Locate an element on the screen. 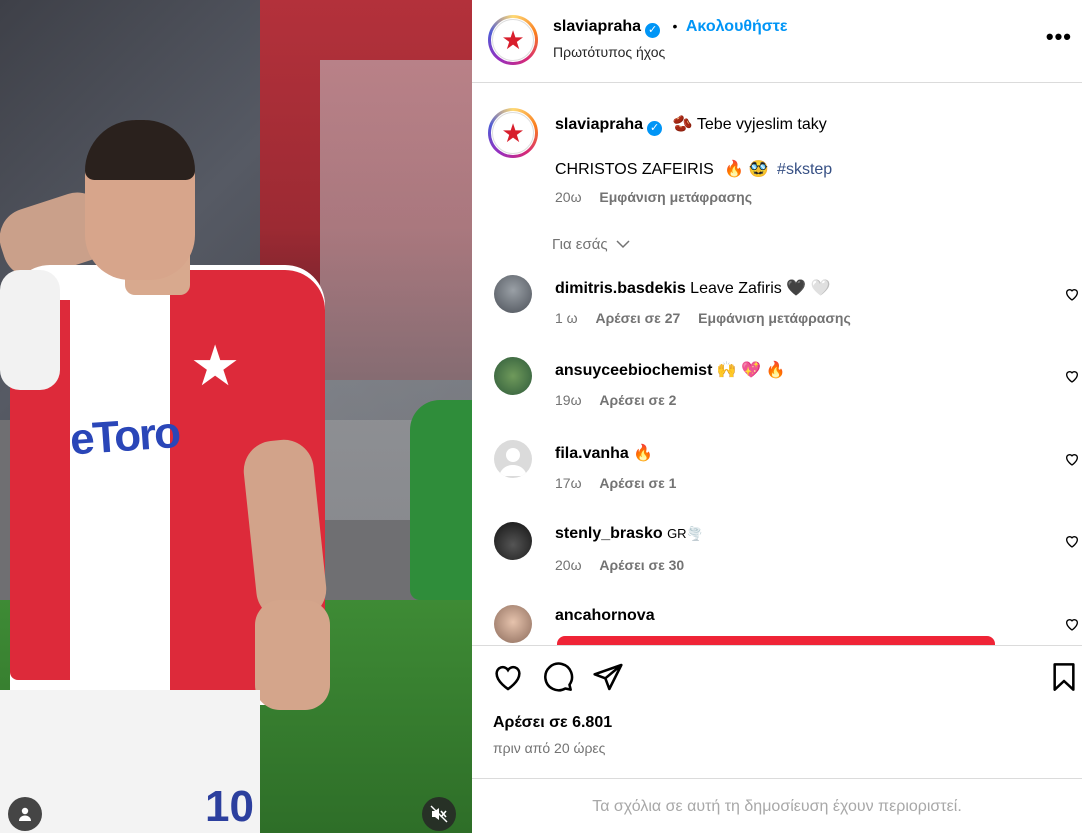 The image size is (1082, 834). more-options-icon: ••• is located at coordinates (1059, 37).